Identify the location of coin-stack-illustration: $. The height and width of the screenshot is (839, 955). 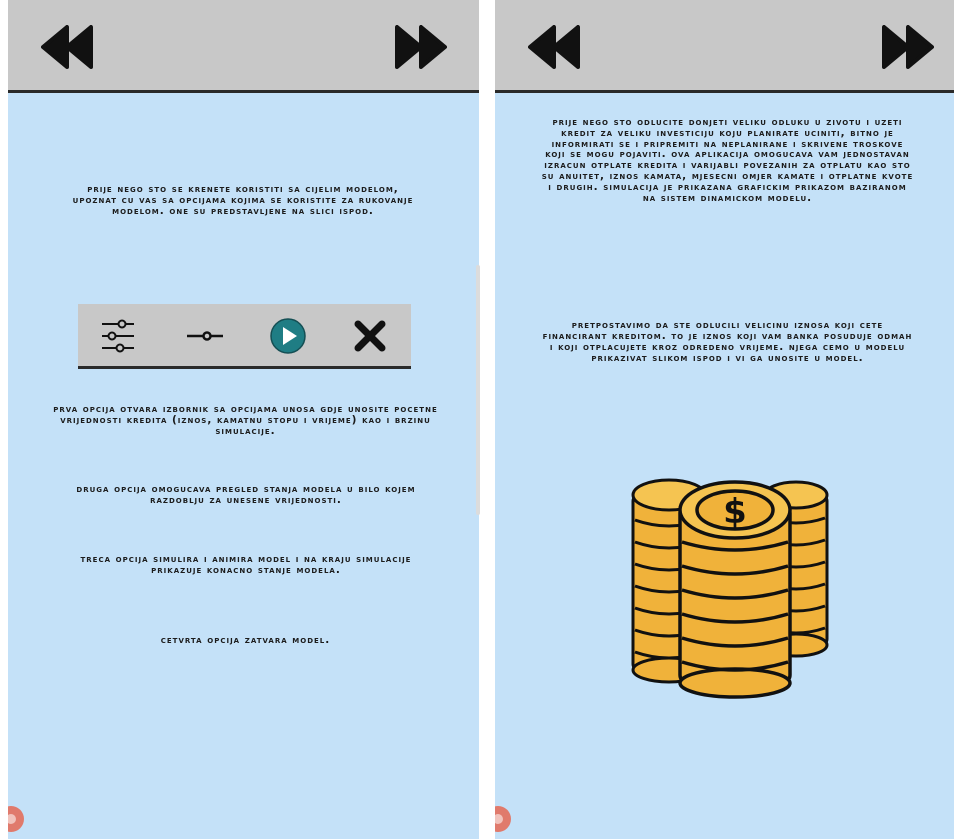
(730, 588).